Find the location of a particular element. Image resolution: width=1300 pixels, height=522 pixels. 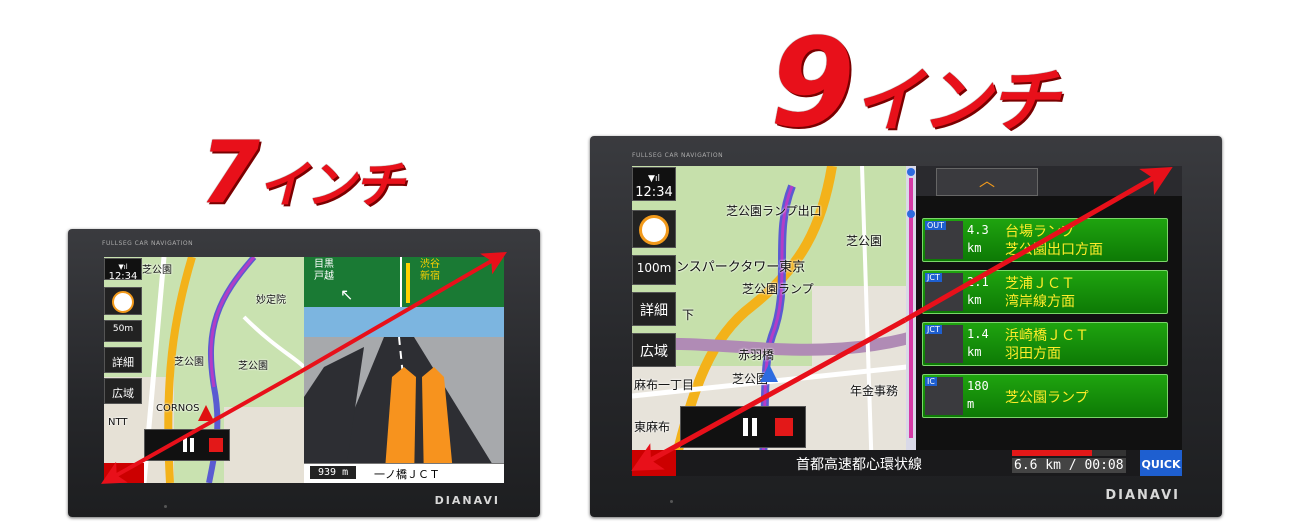

device-9-clock: ▼ıl 12:34 is located at coordinates (654, 184).